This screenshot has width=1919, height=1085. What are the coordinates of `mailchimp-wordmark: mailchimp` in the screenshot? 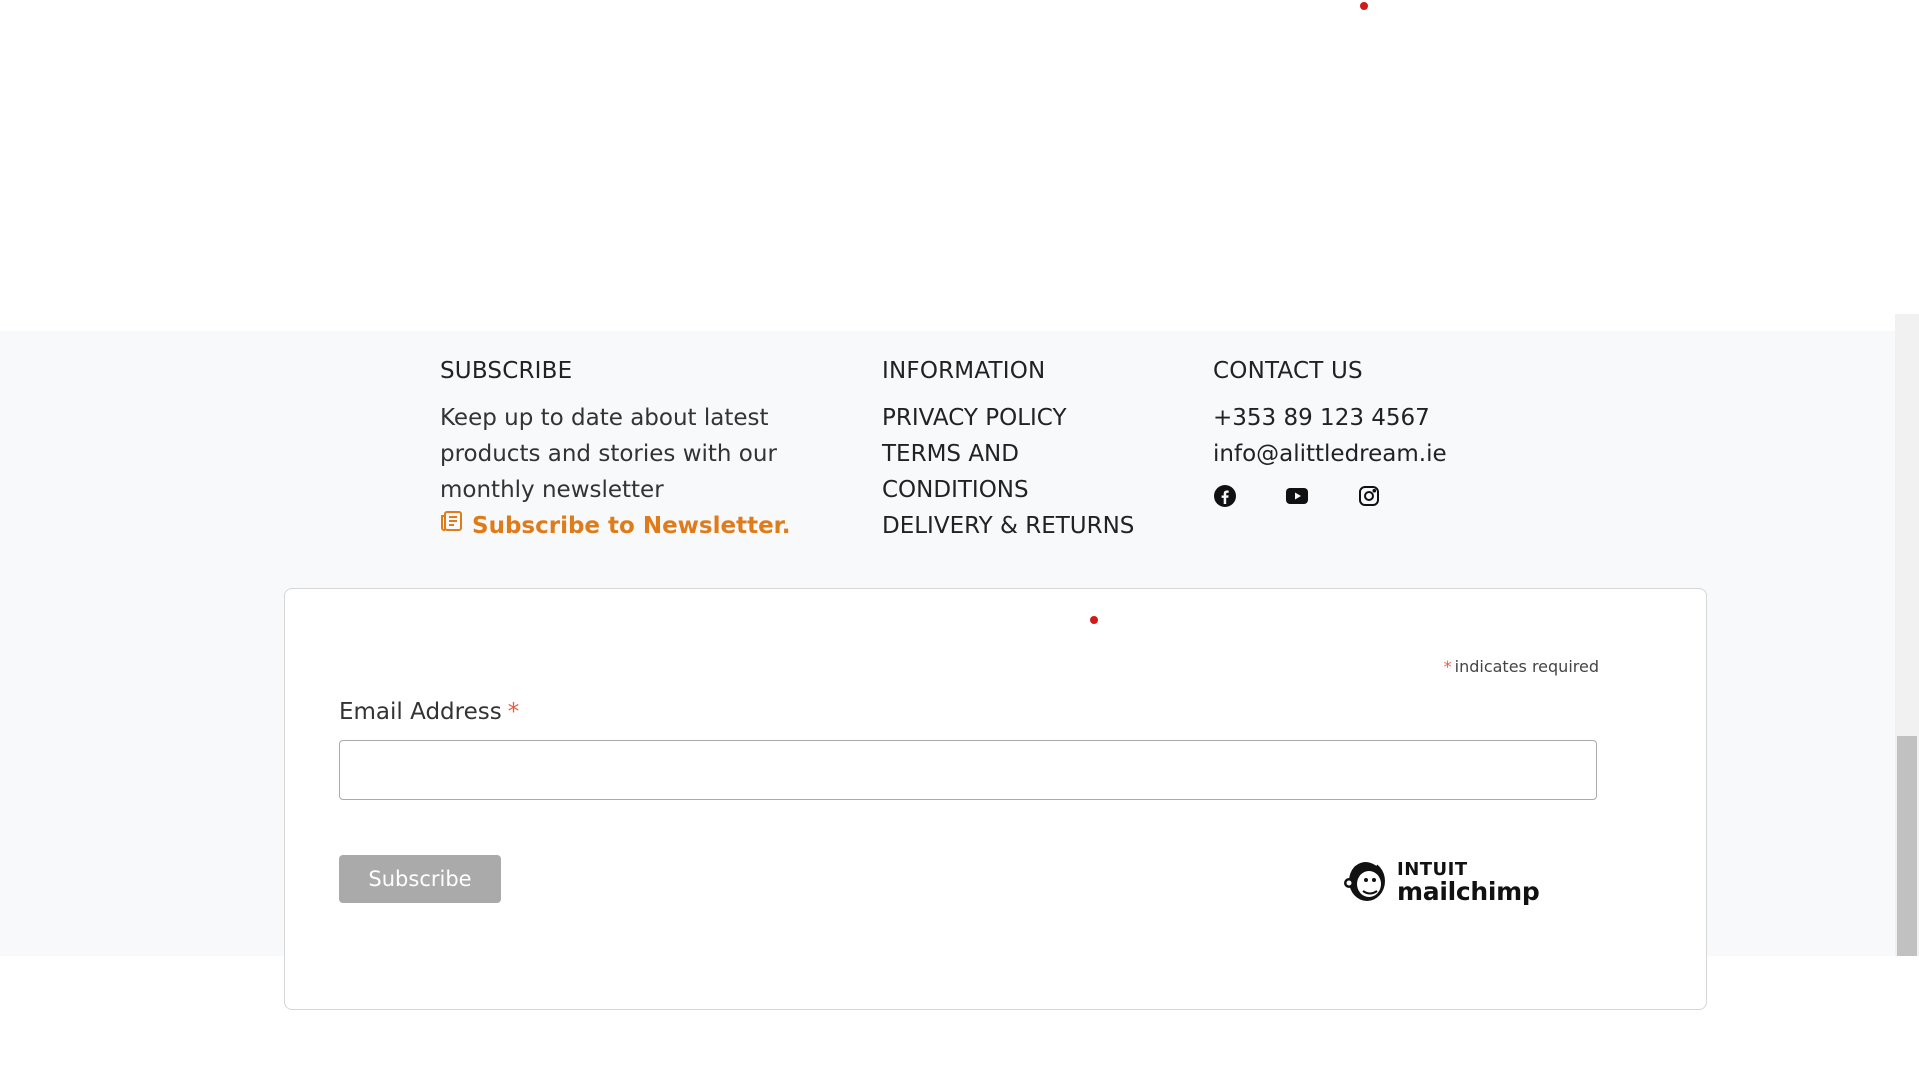 It's located at (1468, 891).